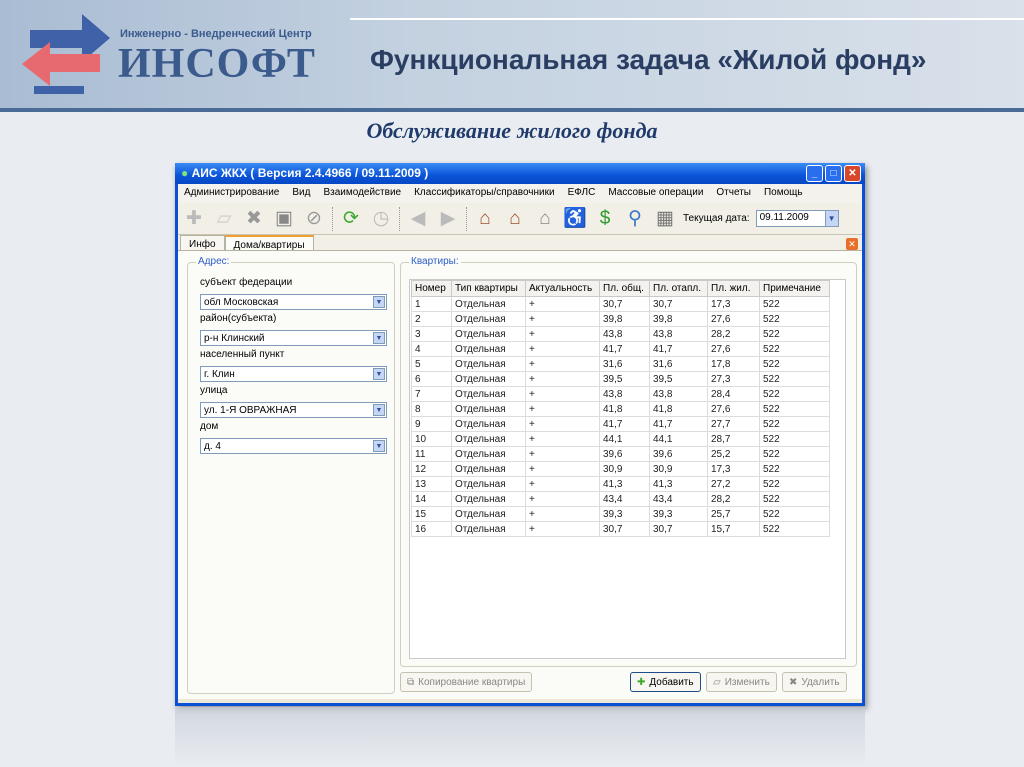  I want to click on address-field-value: обл Московская, so click(241, 302).